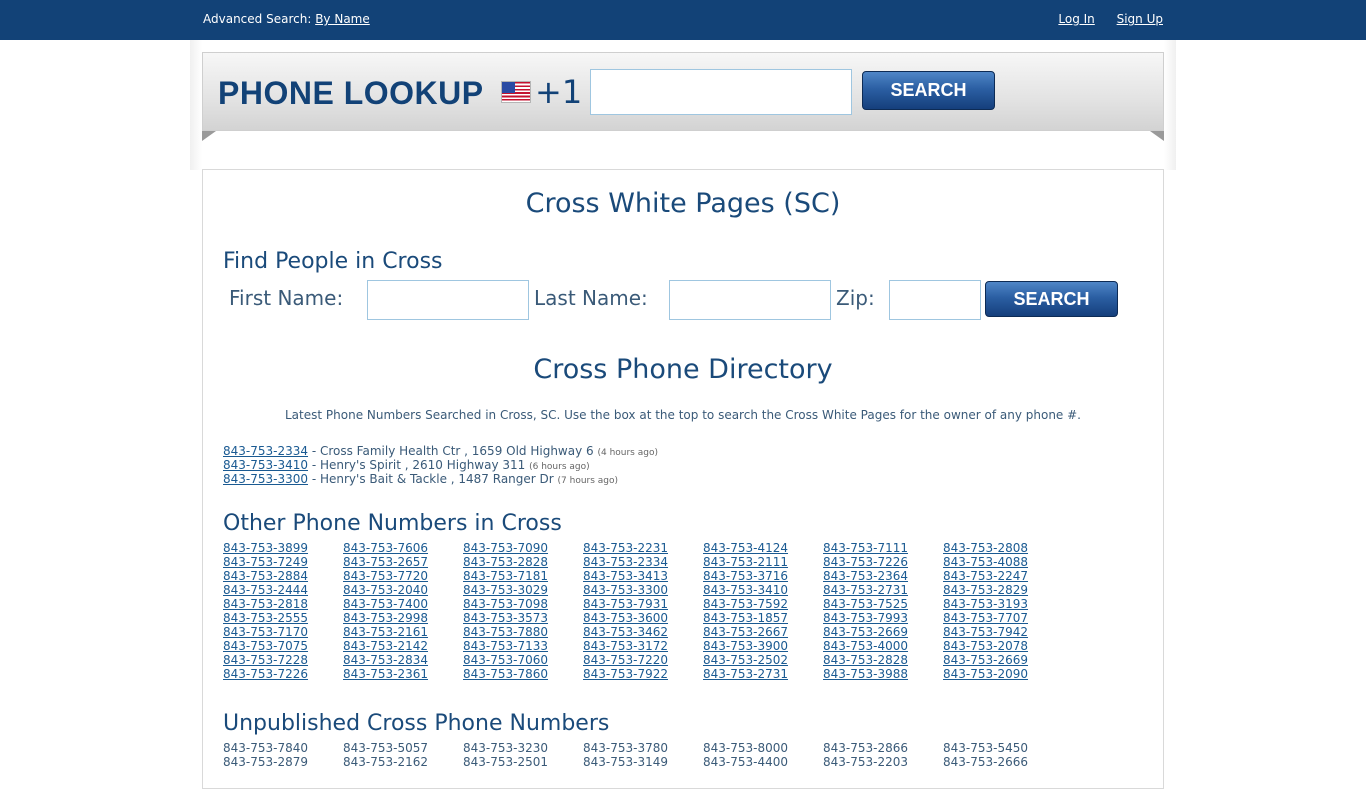 Image resolution: width=1366 pixels, height=789 pixels. Describe the element at coordinates (265, 465) in the screenshot. I see `recent-phone-link: 843-753-3410` at that location.